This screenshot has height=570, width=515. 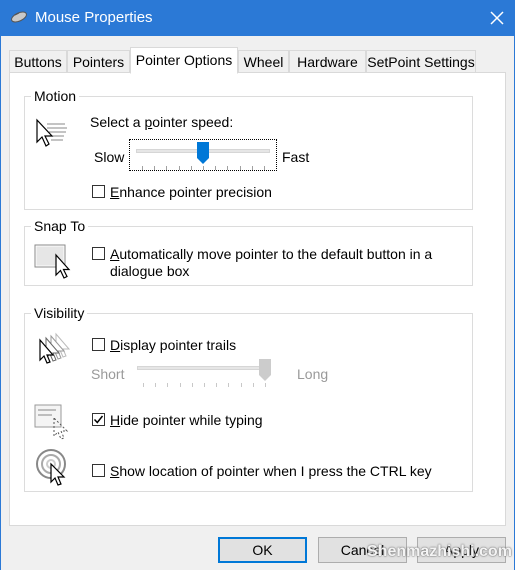 I want to click on hide-pointer-icon, so click(x=51, y=422).